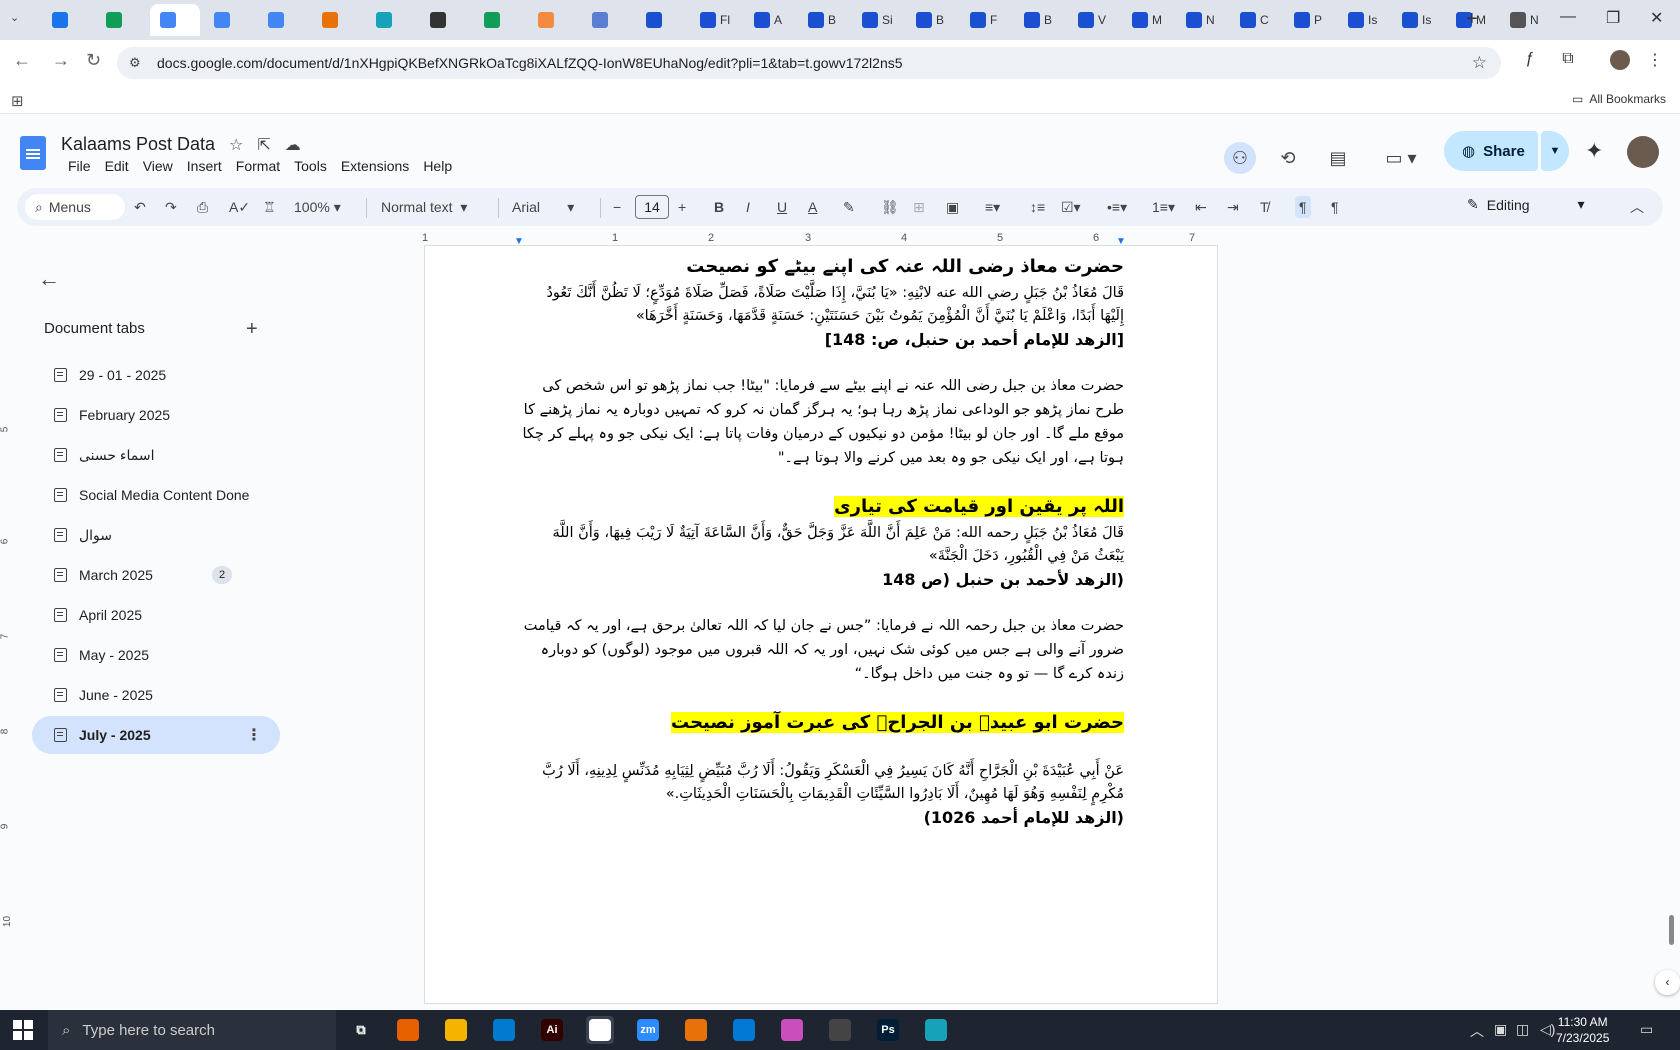 Image resolution: width=1680 pixels, height=1050 pixels. I want to click on star-icon: ☆, so click(236, 145).